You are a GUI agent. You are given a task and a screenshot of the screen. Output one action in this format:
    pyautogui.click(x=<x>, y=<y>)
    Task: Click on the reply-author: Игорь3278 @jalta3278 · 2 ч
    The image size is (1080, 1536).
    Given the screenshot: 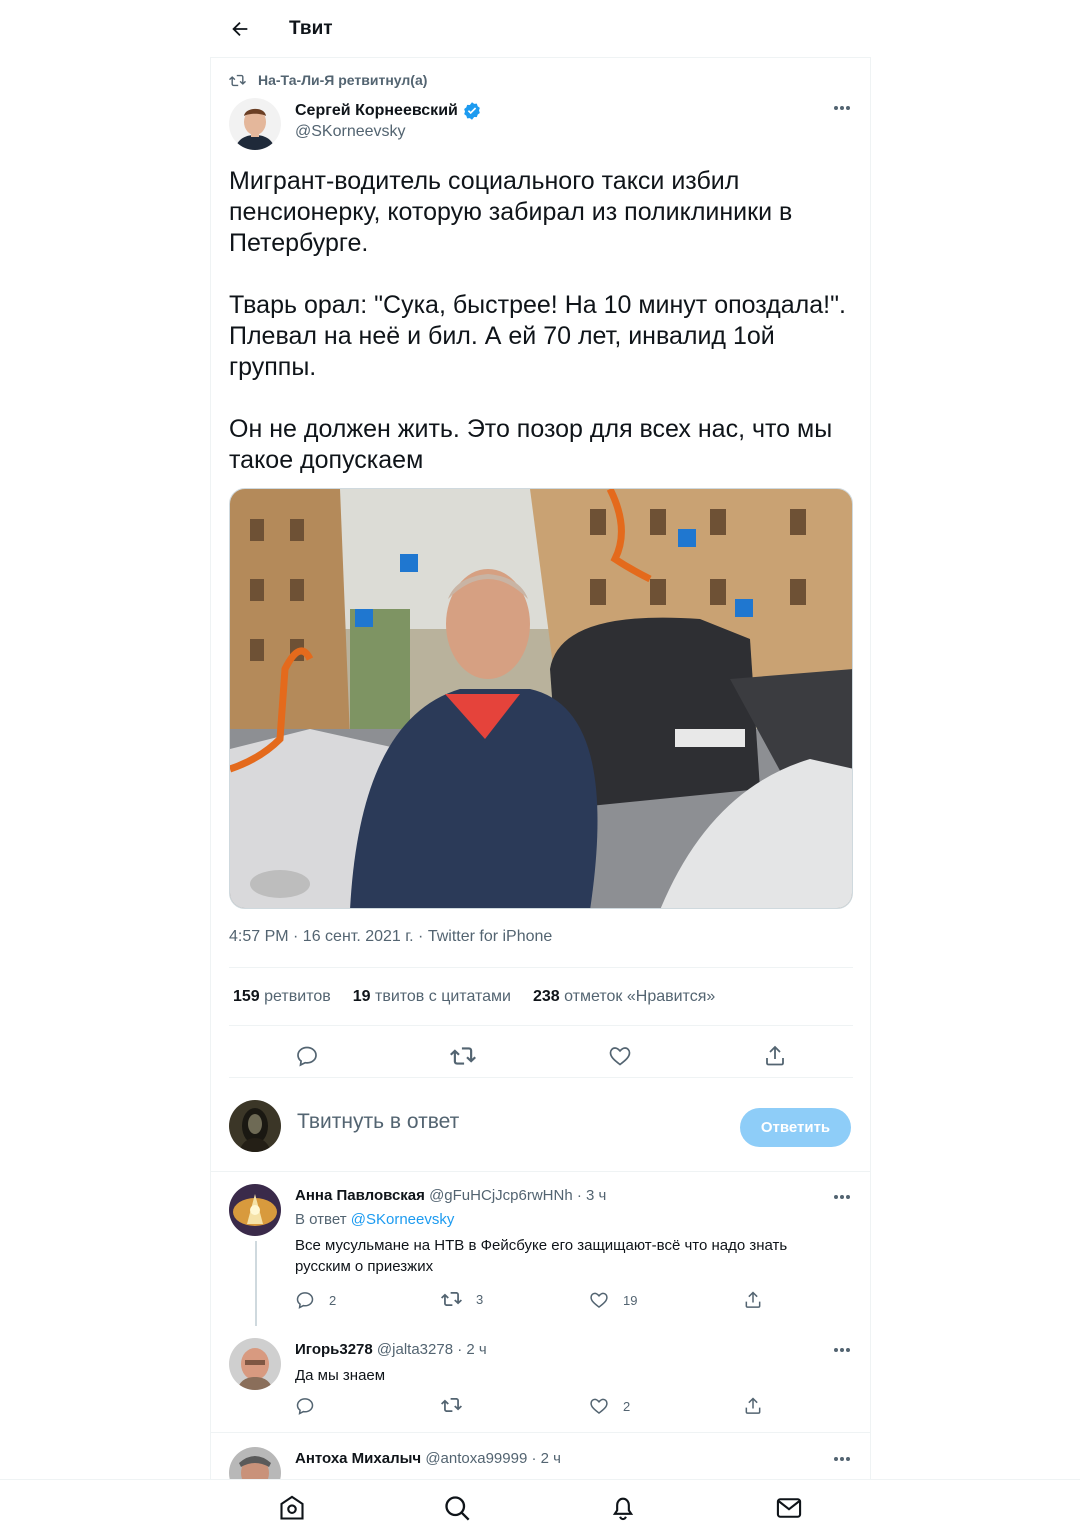 What is the action you would take?
    pyautogui.click(x=391, y=1349)
    